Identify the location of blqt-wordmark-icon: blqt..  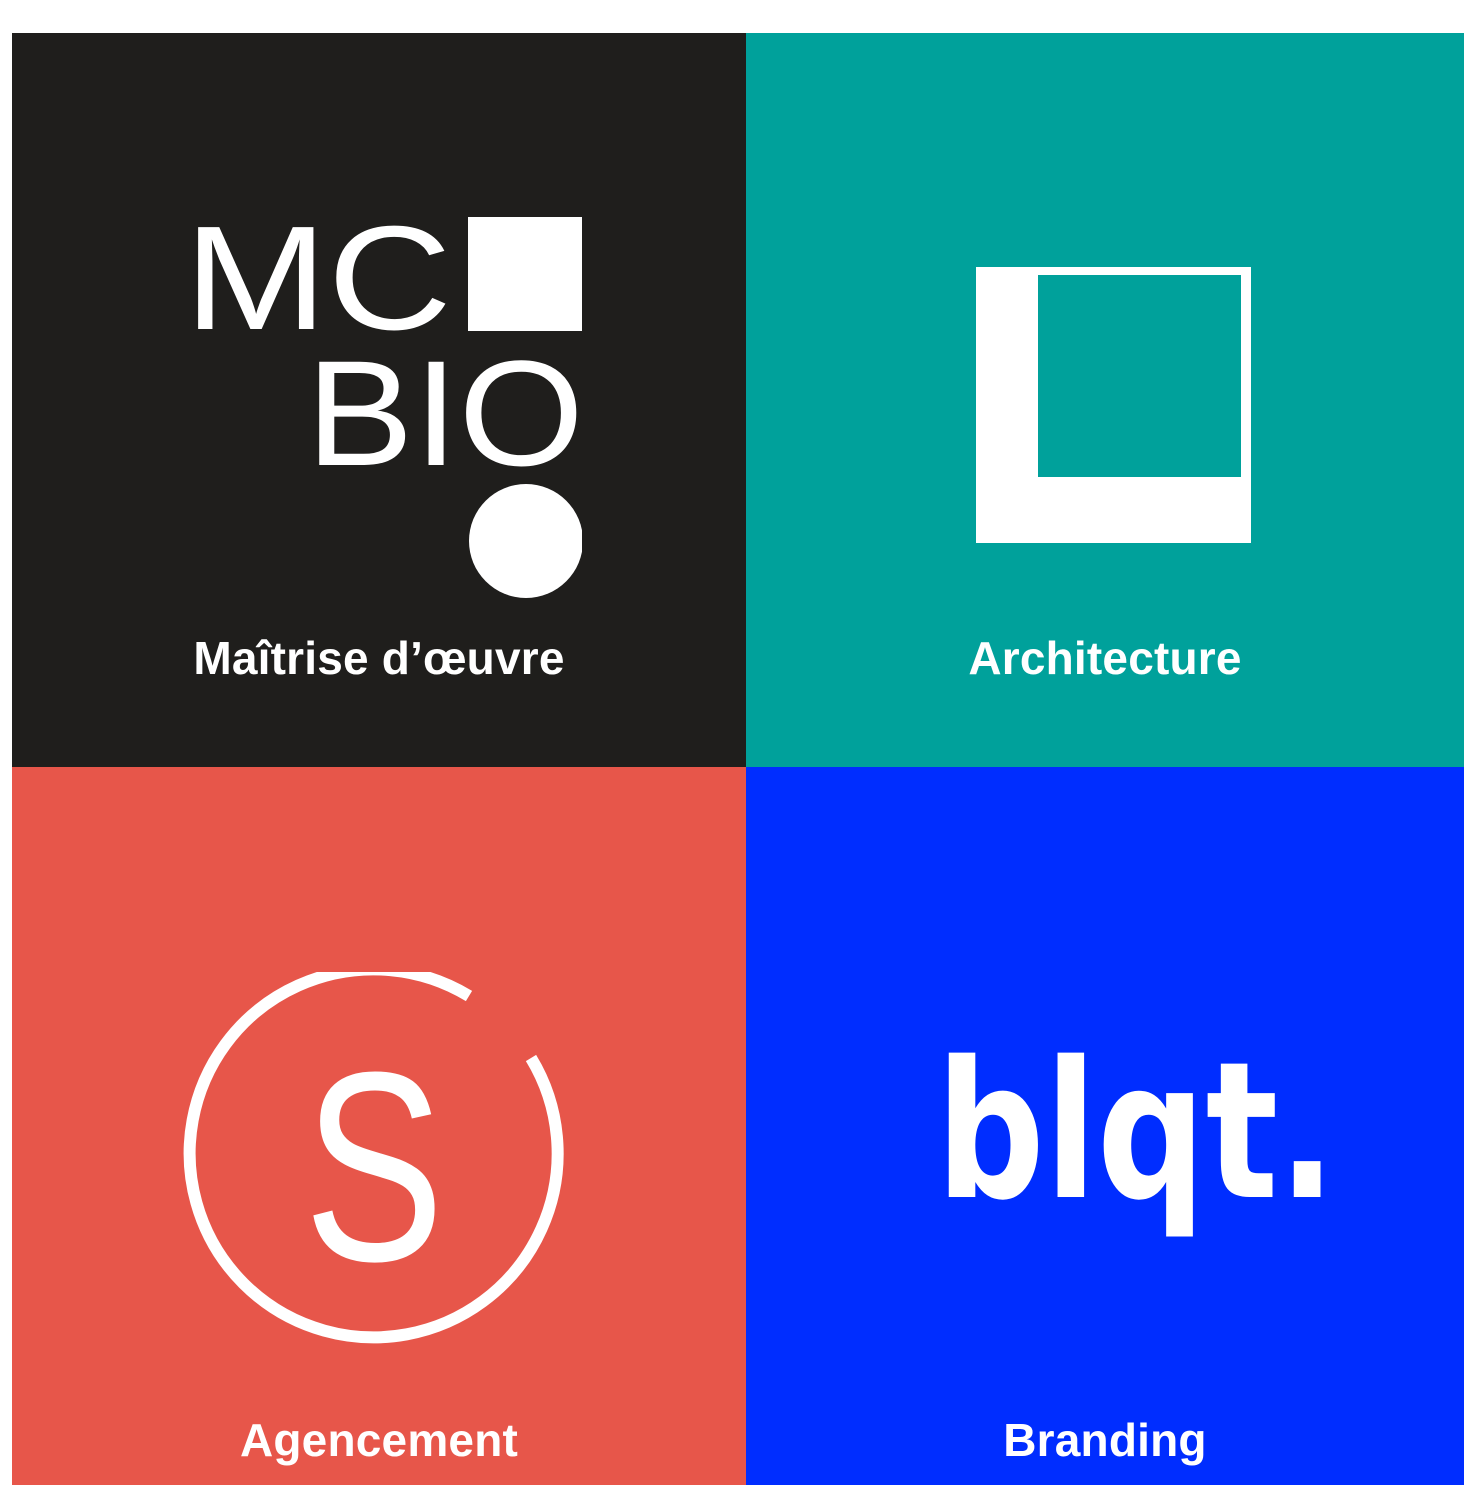
(1136, 1144).